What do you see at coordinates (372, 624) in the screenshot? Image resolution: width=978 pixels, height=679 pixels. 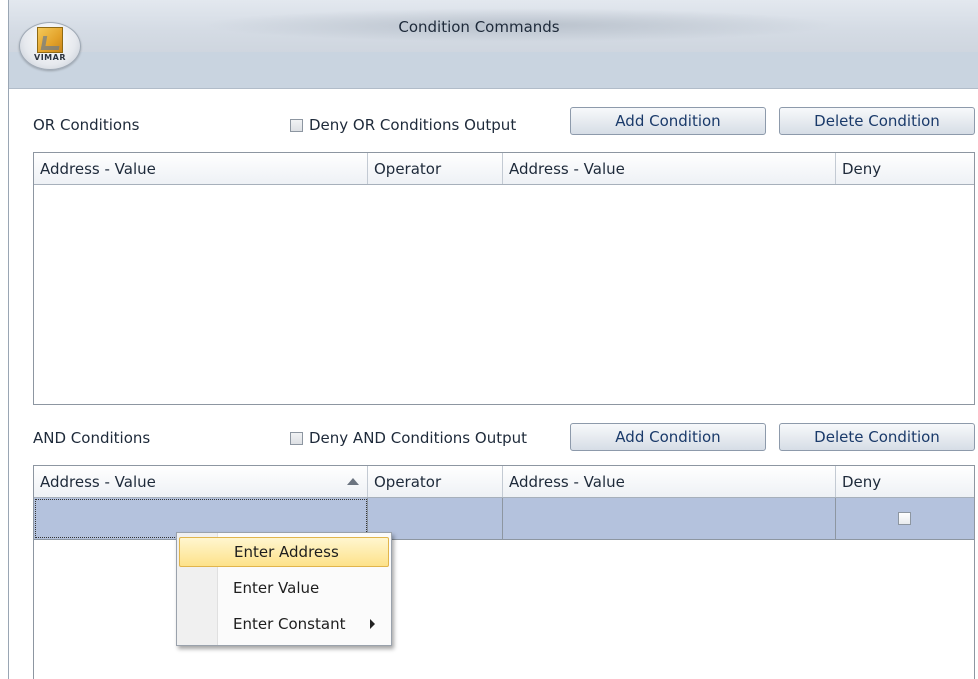 I see `submenu-arrow-icon` at bounding box center [372, 624].